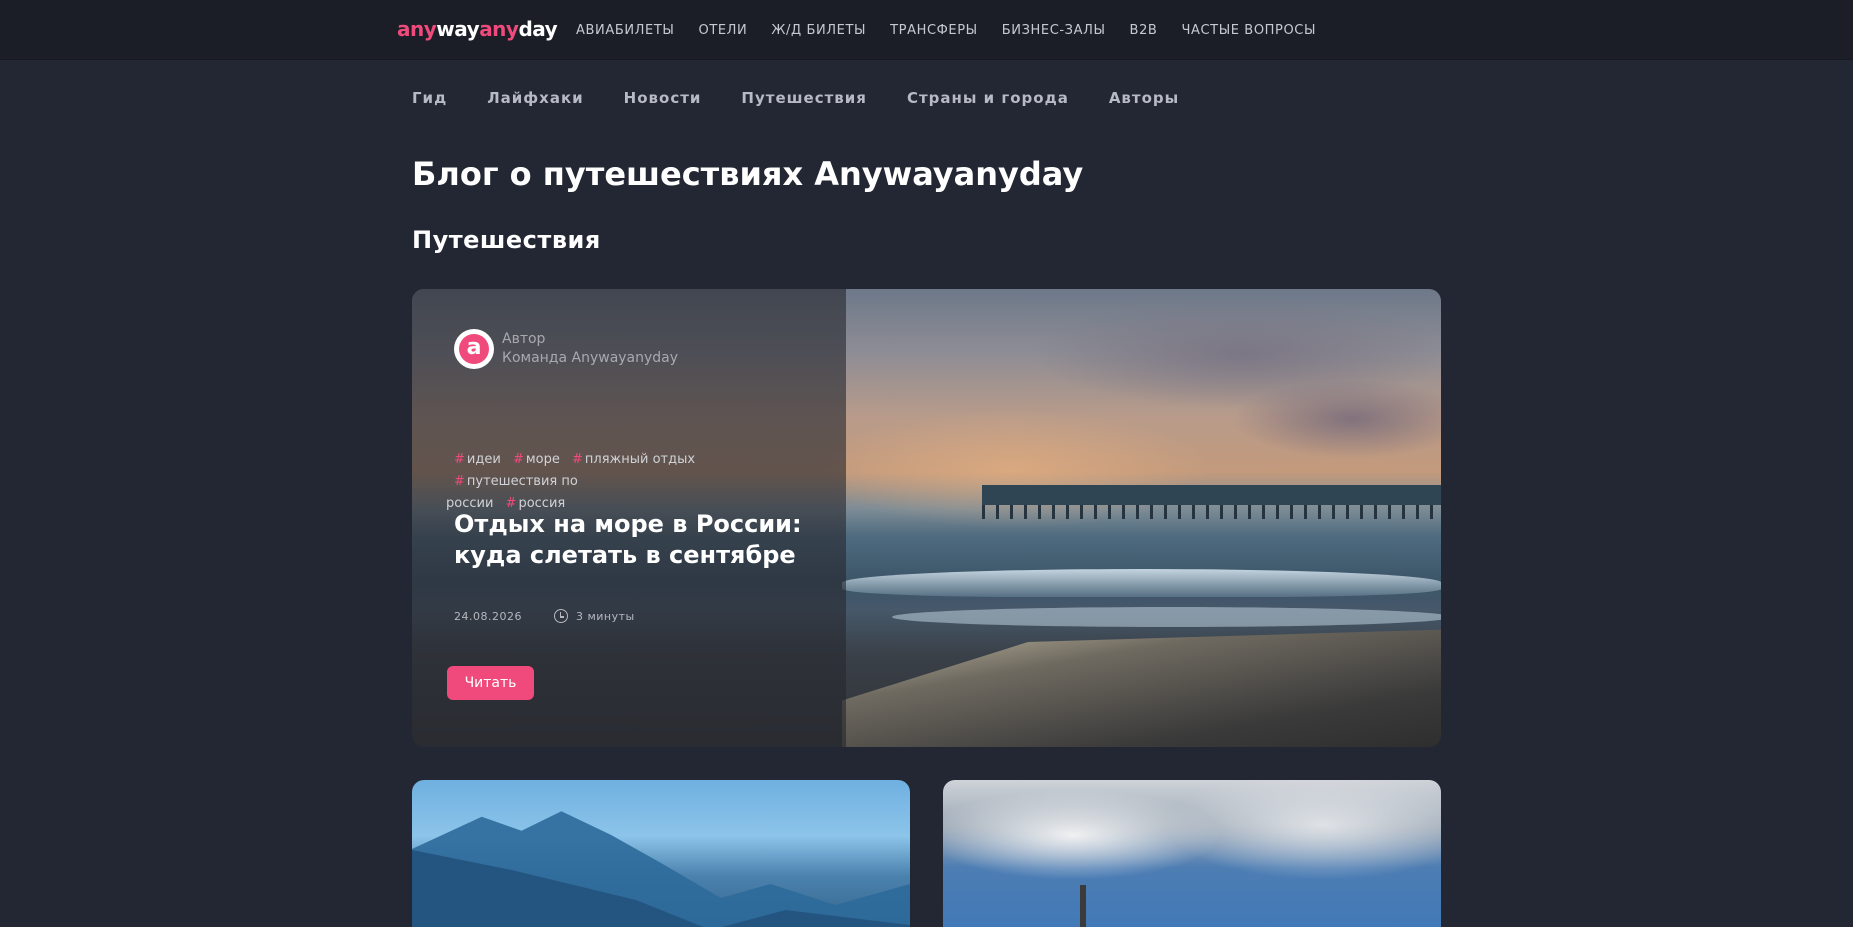  Describe the element at coordinates (506, 240) in the screenshot. I see `section-title: Путешествия` at that location.